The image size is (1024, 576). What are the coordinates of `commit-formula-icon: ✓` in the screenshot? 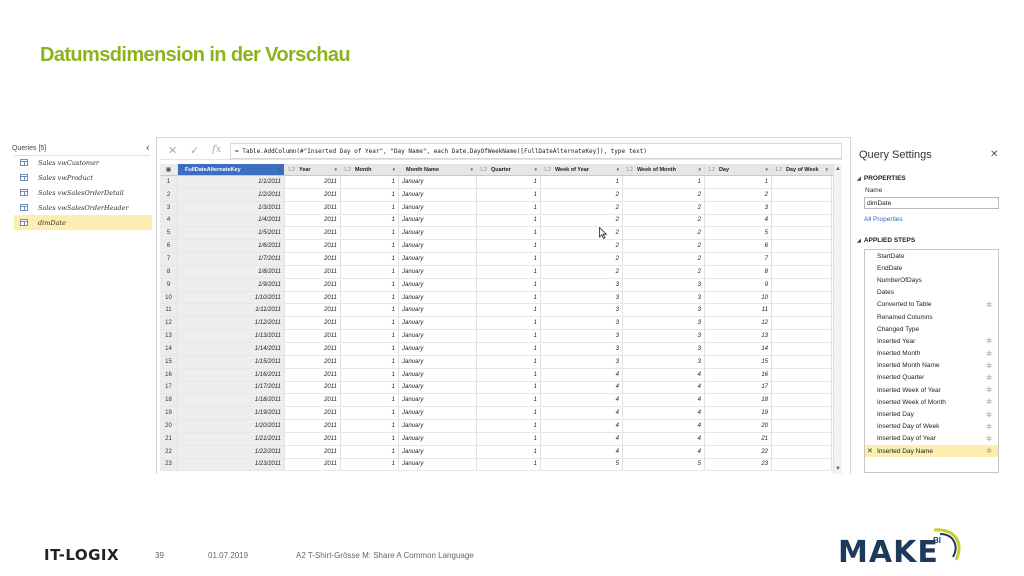 It's located at (194, 150).